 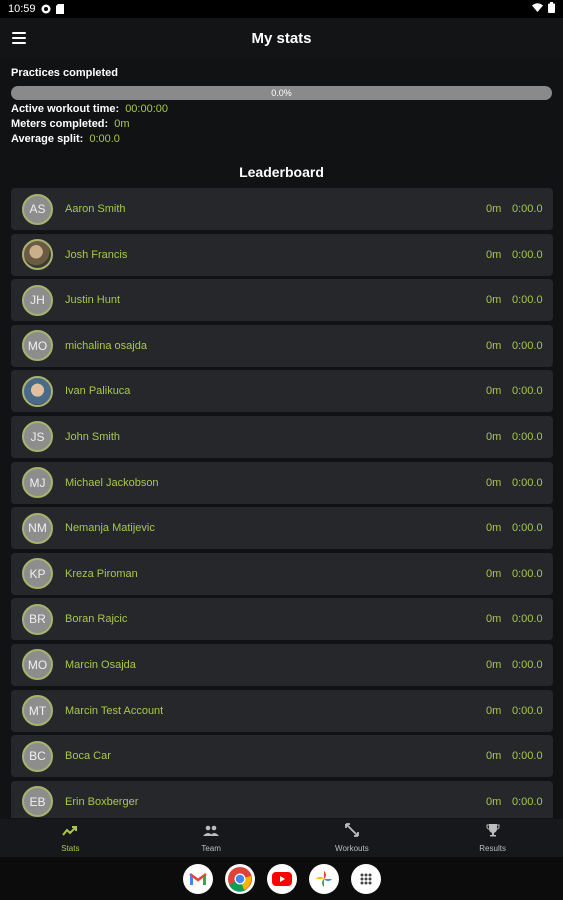 I want to click on leaderboard-row: BR Boran Rajcic 0m 0:00.0, so click(x=282, y=619).